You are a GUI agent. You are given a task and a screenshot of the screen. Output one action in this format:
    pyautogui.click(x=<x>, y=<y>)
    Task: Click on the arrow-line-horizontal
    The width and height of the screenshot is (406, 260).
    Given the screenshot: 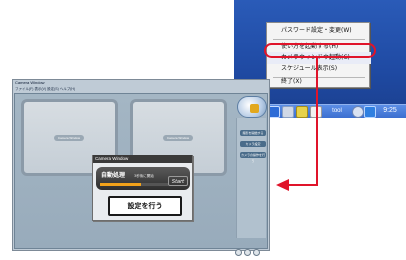 What is the action you would take?
    pyautogui.click(x=303, y=185)
    